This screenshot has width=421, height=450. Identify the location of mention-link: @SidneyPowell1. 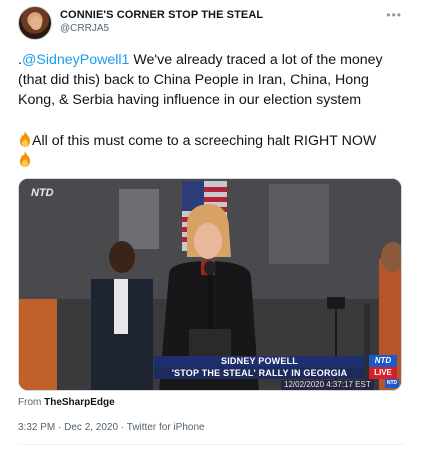
(75, 60).